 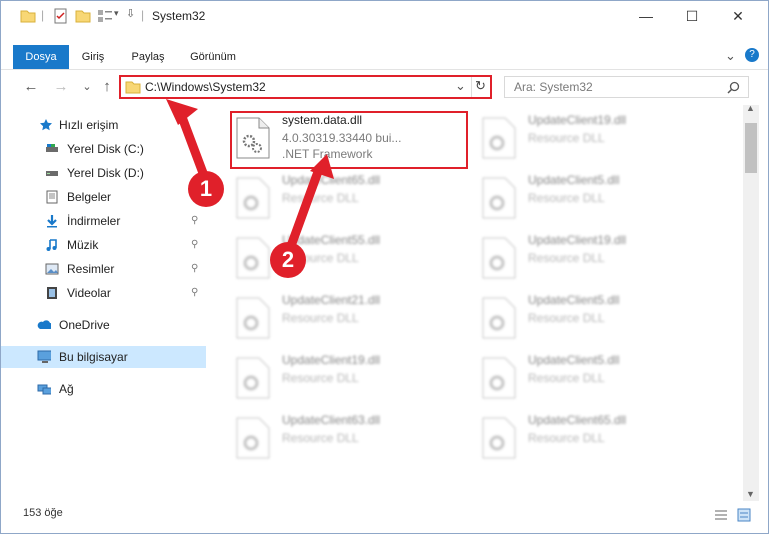 I want to click on callout-2: 2, so click(x=288, y=260).